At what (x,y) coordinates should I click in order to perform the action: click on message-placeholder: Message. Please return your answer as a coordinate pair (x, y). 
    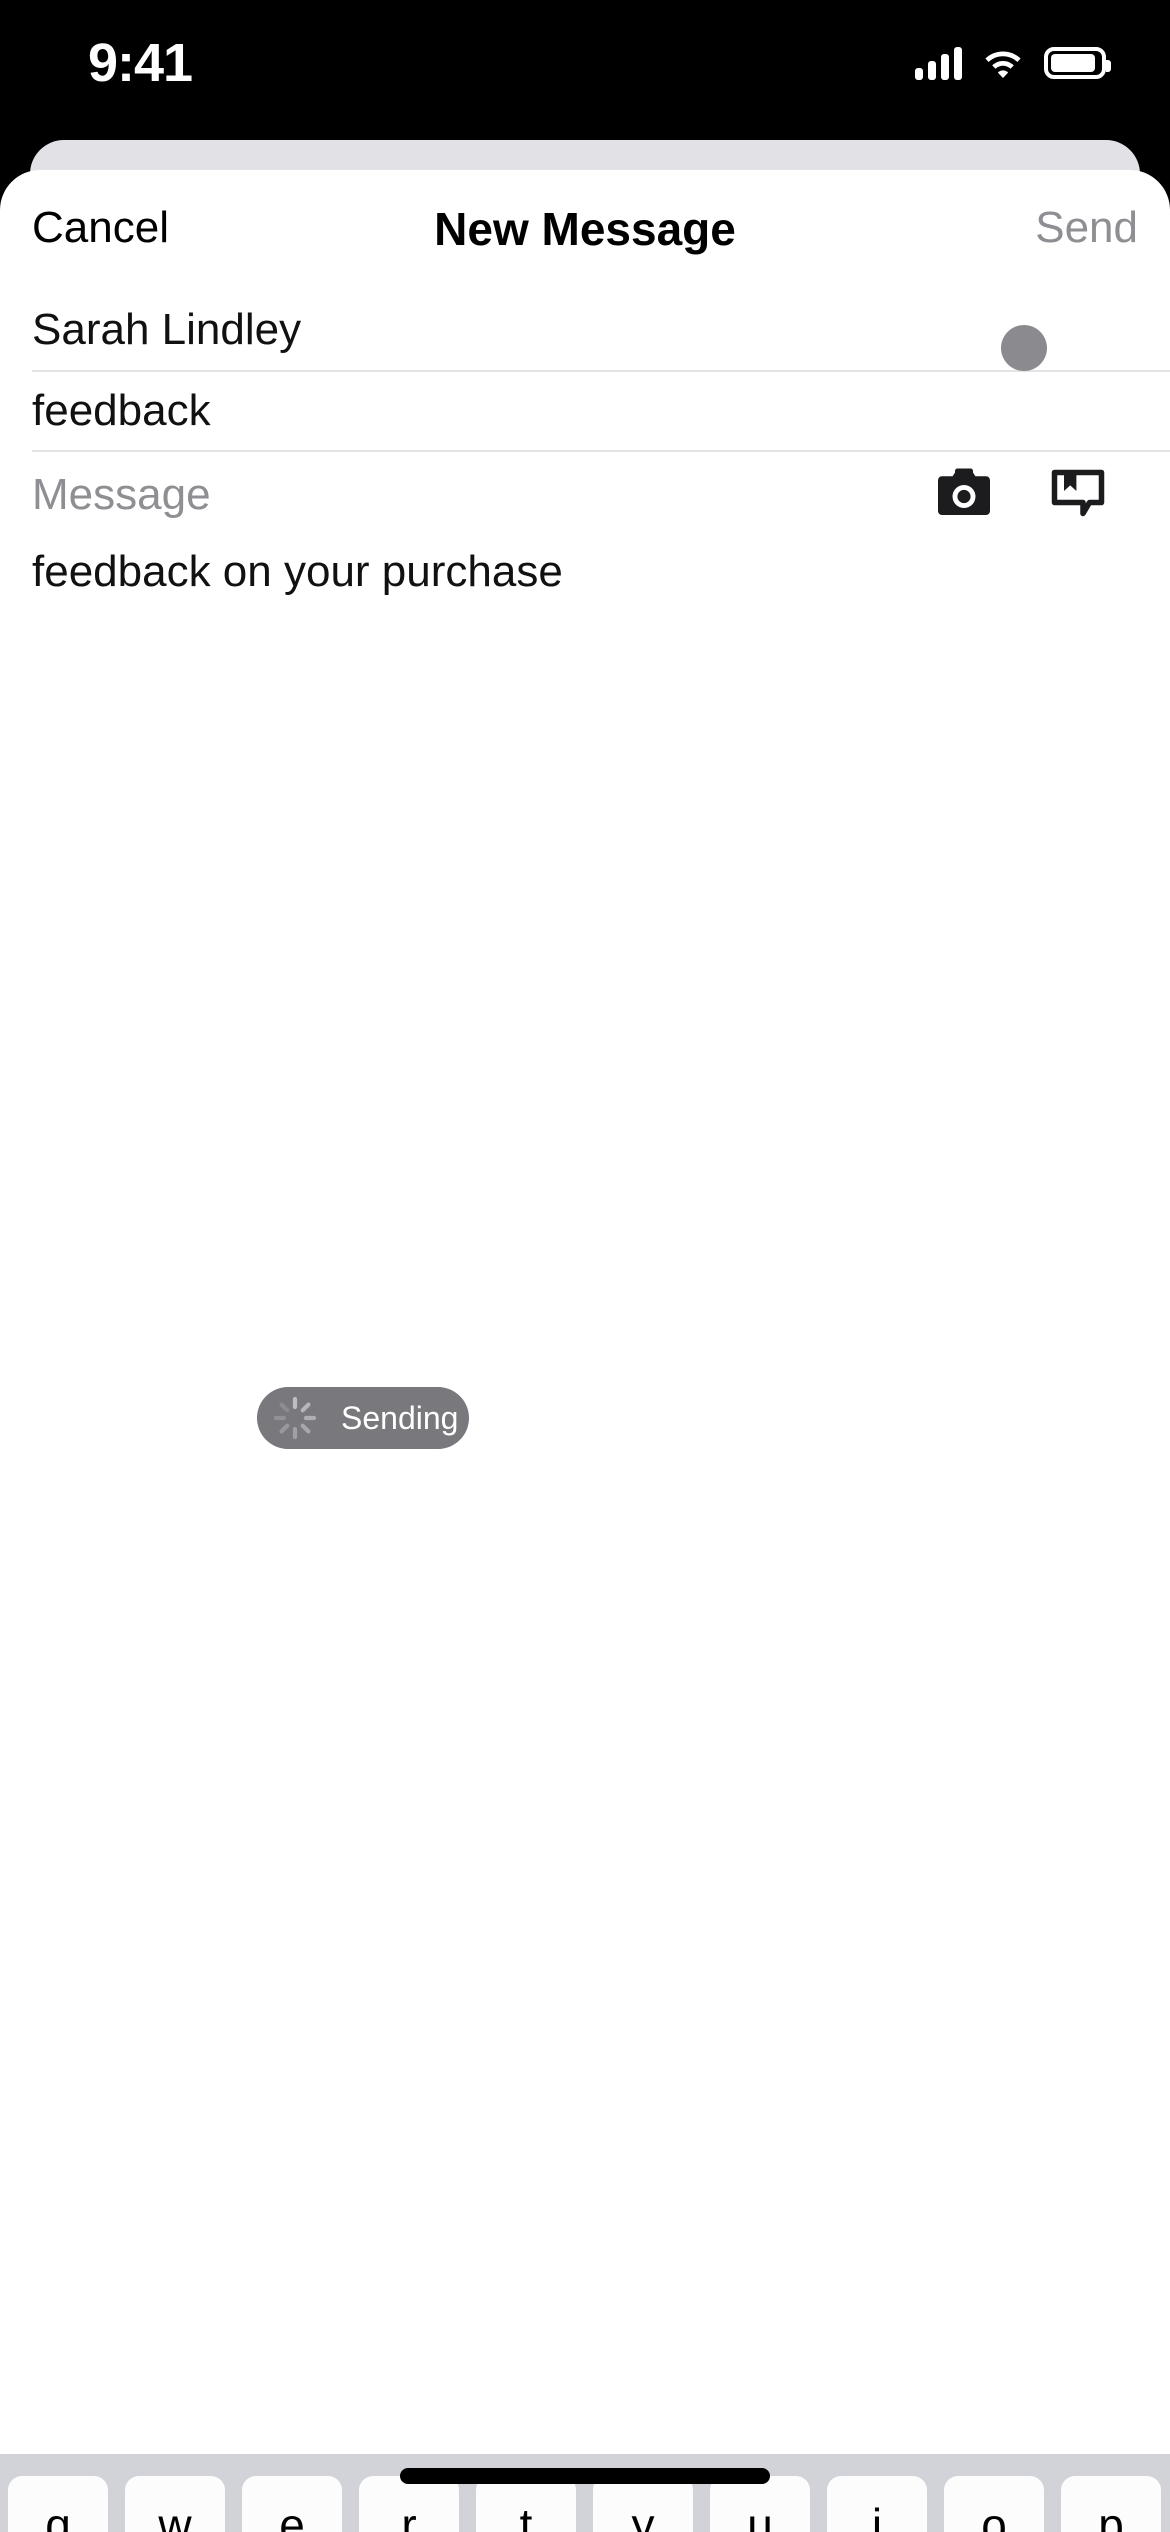
    Looking at the image, I should click on (121, 494).